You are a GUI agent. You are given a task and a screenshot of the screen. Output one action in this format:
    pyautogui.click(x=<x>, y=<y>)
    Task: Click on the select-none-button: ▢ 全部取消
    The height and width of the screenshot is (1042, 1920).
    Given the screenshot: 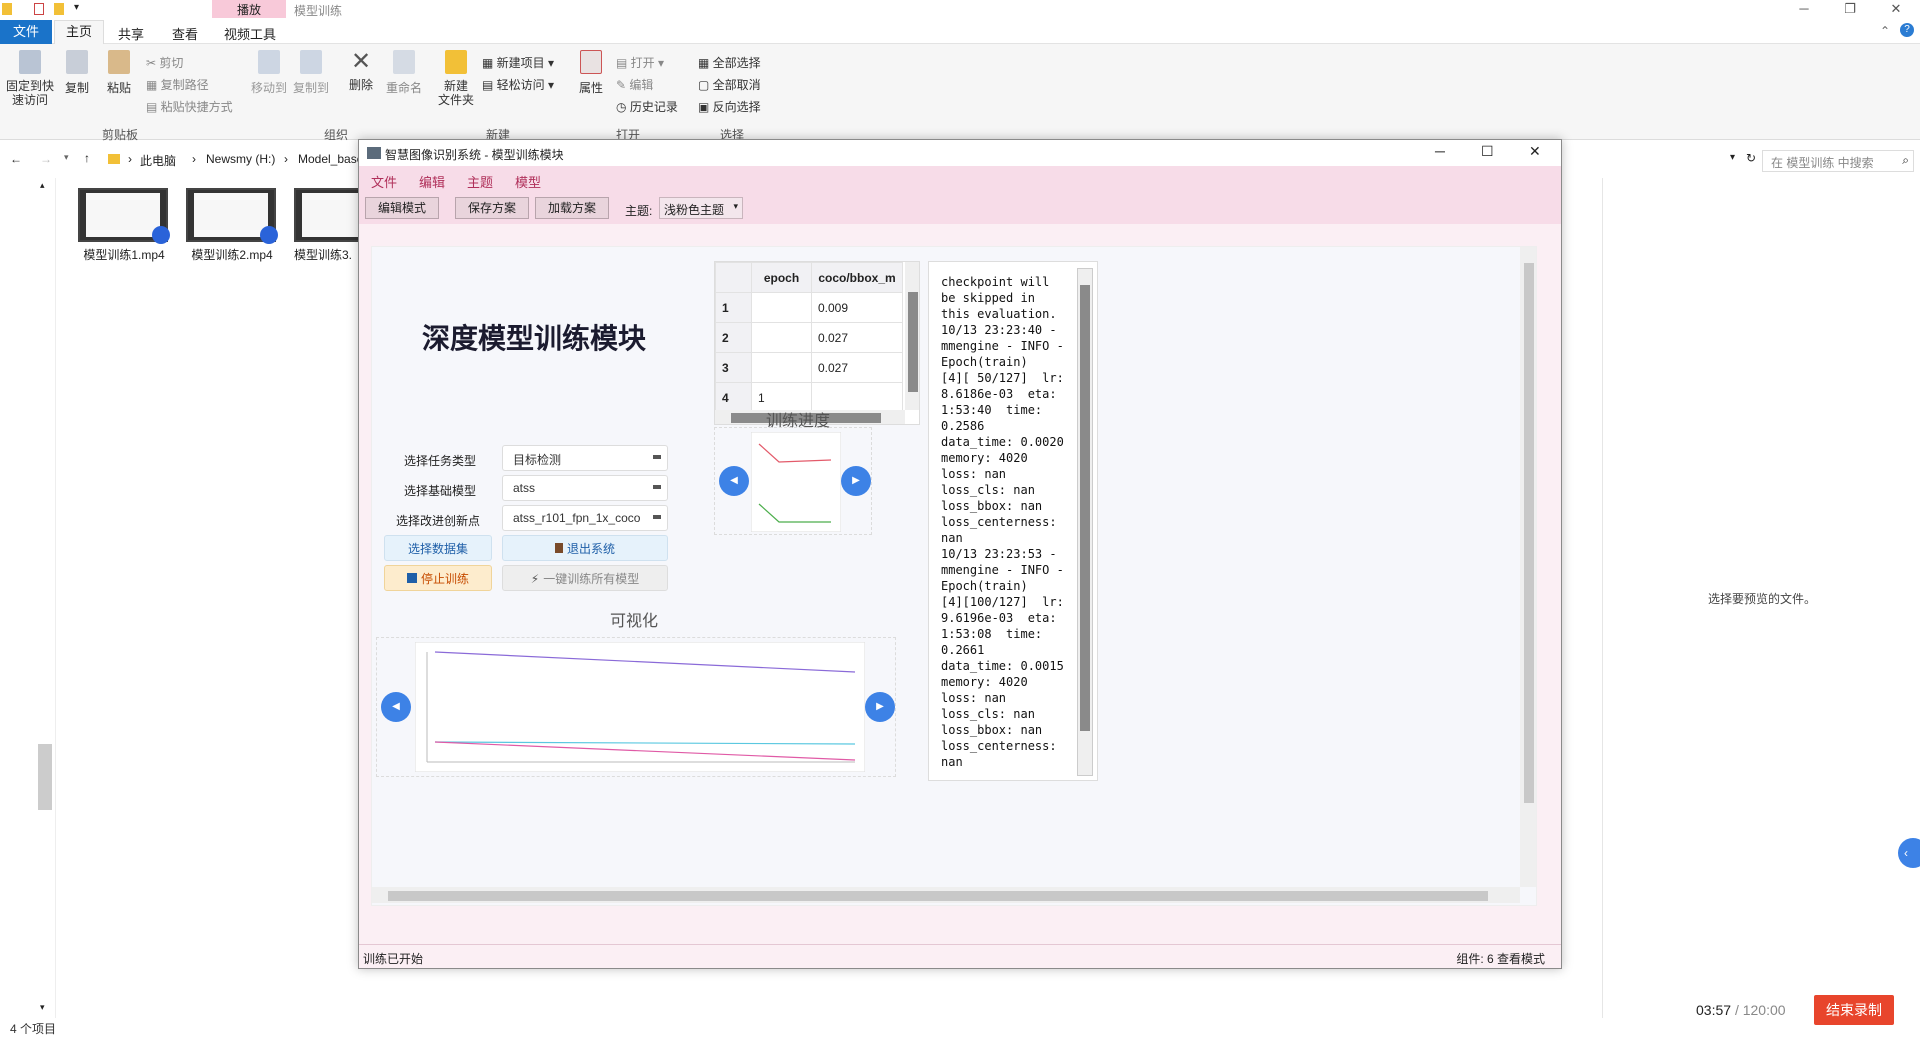 What is the action you would take?
    pyautogui.click(x=729, y=84)
    